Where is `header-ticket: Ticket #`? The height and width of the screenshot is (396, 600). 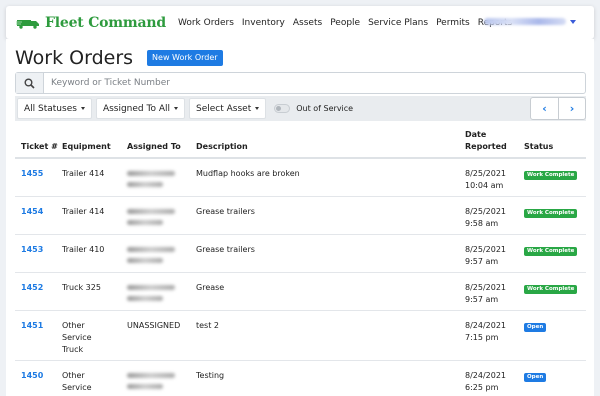 header-ticket: Ticket # is located at coordinates (38, 140).